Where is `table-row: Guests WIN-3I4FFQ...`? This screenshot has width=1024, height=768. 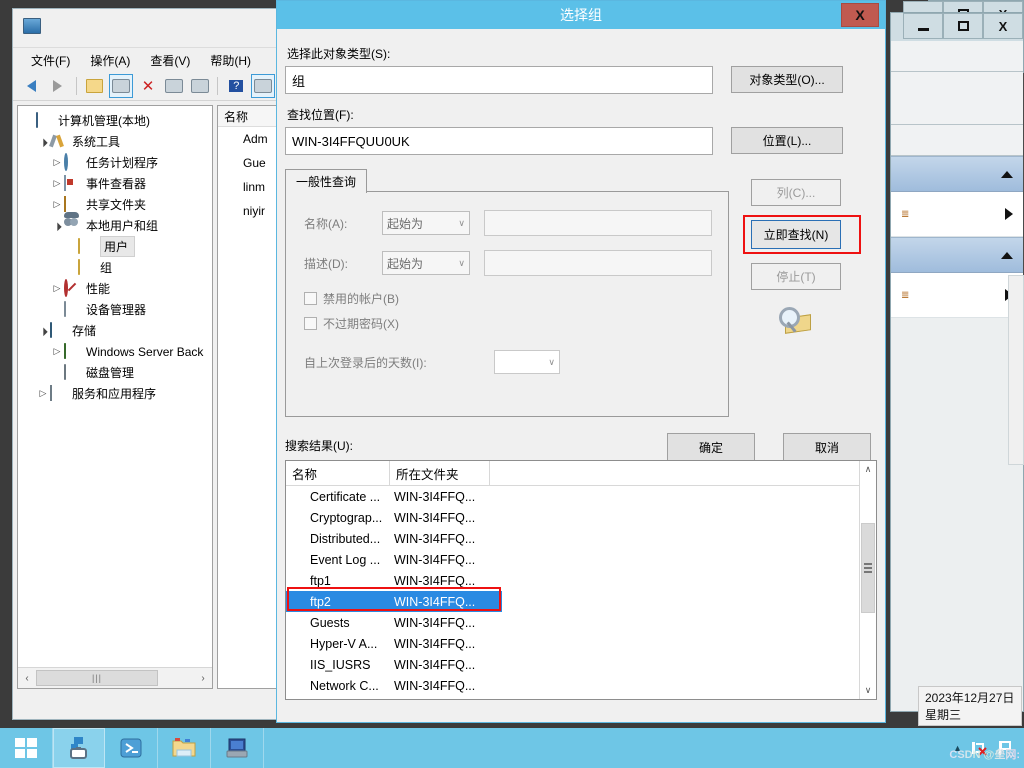 table-row: Guests WIN-3I4FFQ... is located at coordinates (581, 622).